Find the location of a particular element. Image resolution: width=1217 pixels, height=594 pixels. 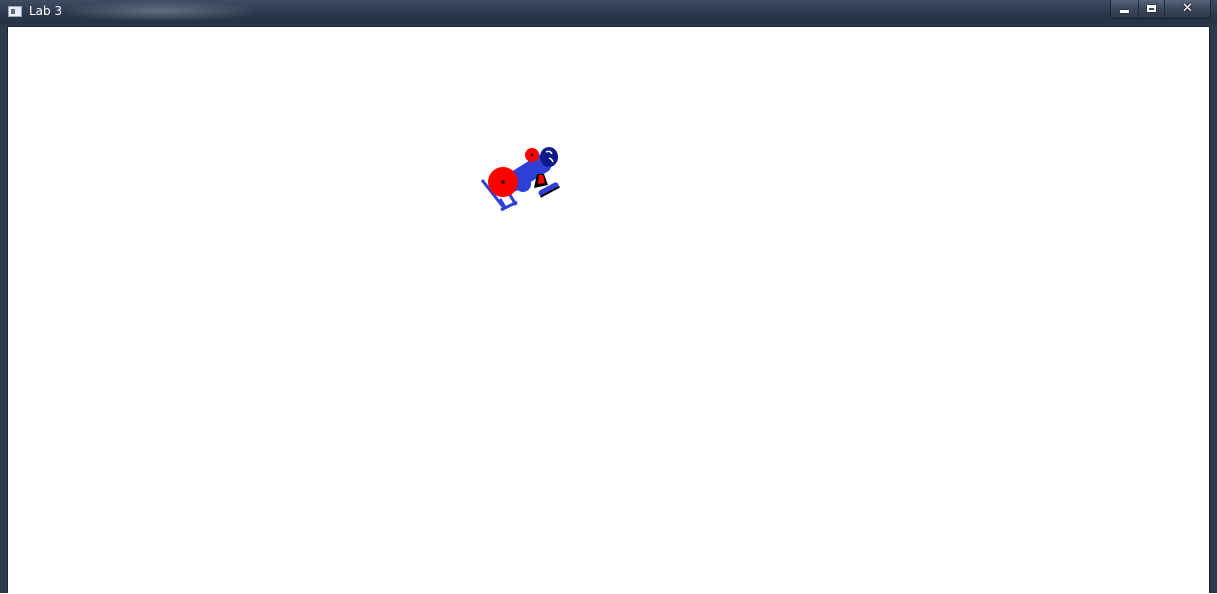

robot-figure is located at coordinates (520, 179).